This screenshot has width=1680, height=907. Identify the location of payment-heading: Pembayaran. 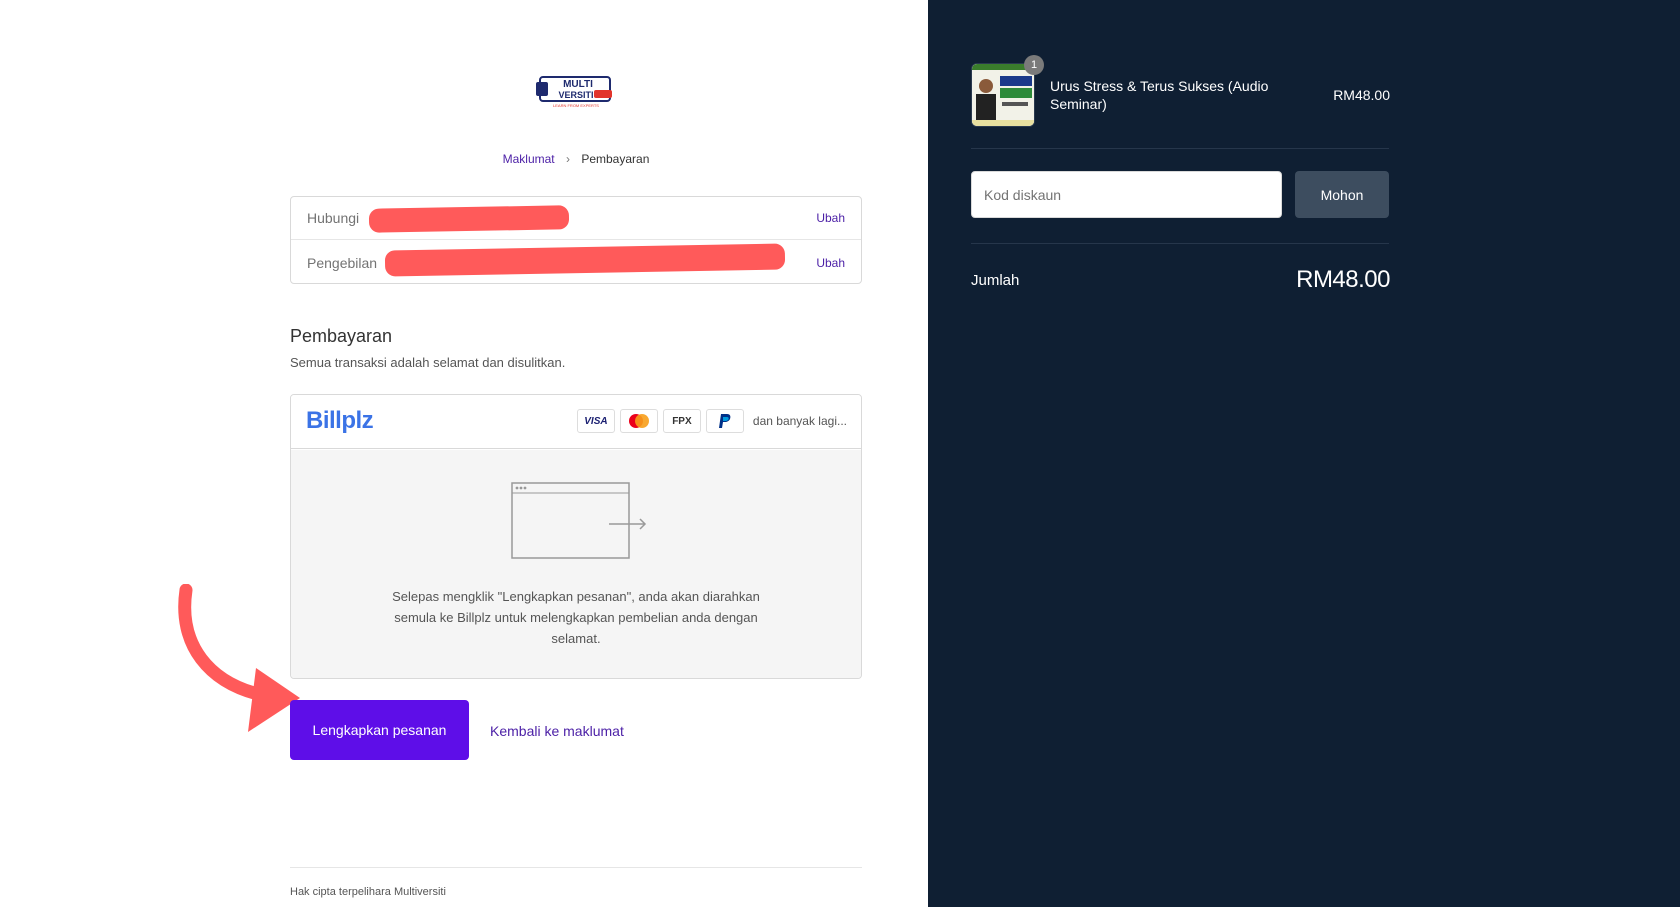
(341, 336).